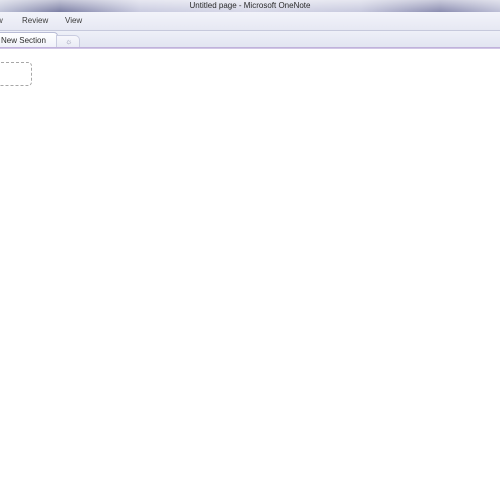  I want to click on title-bar: Untitled page - Microsoft OneNote, so click(250, 6).